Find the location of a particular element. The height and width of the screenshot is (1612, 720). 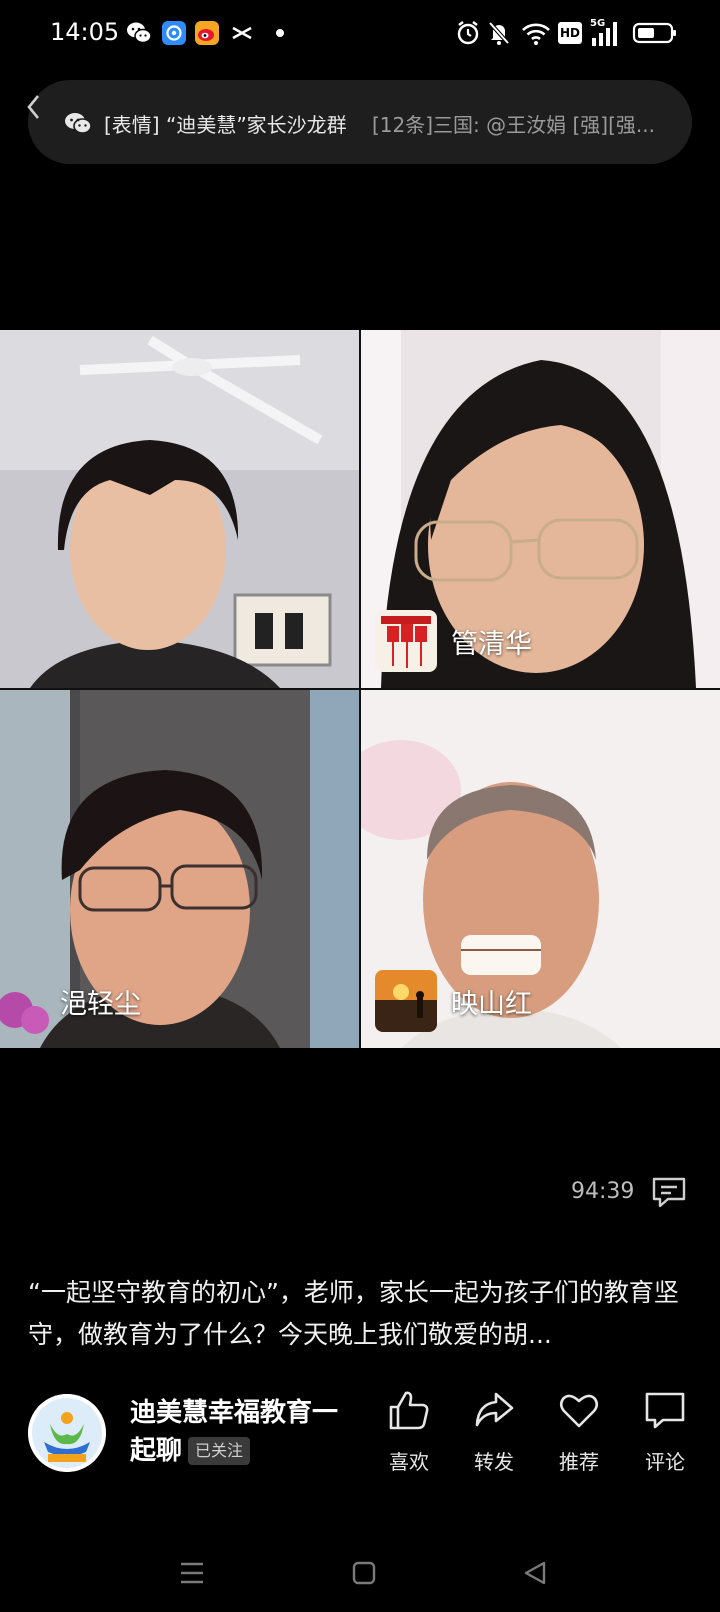

participant-2-name: 管清华 is located at coordinates (491, 644).